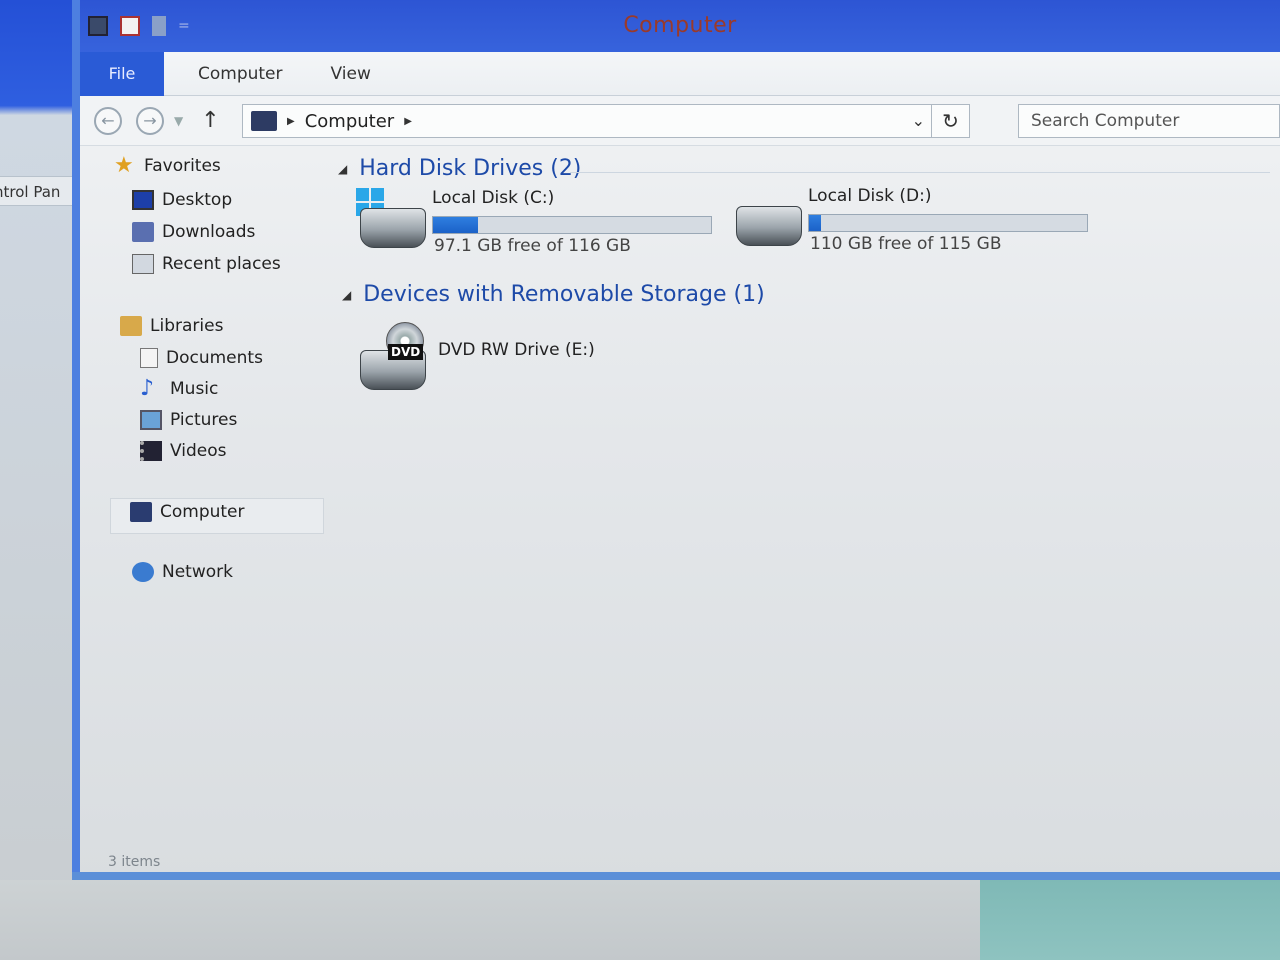  What do you see at coordinates (906, 244) in the screenshot?
I see `drive-d-free: 110 GB free of 115 GB` at bounding box center [906, 244].